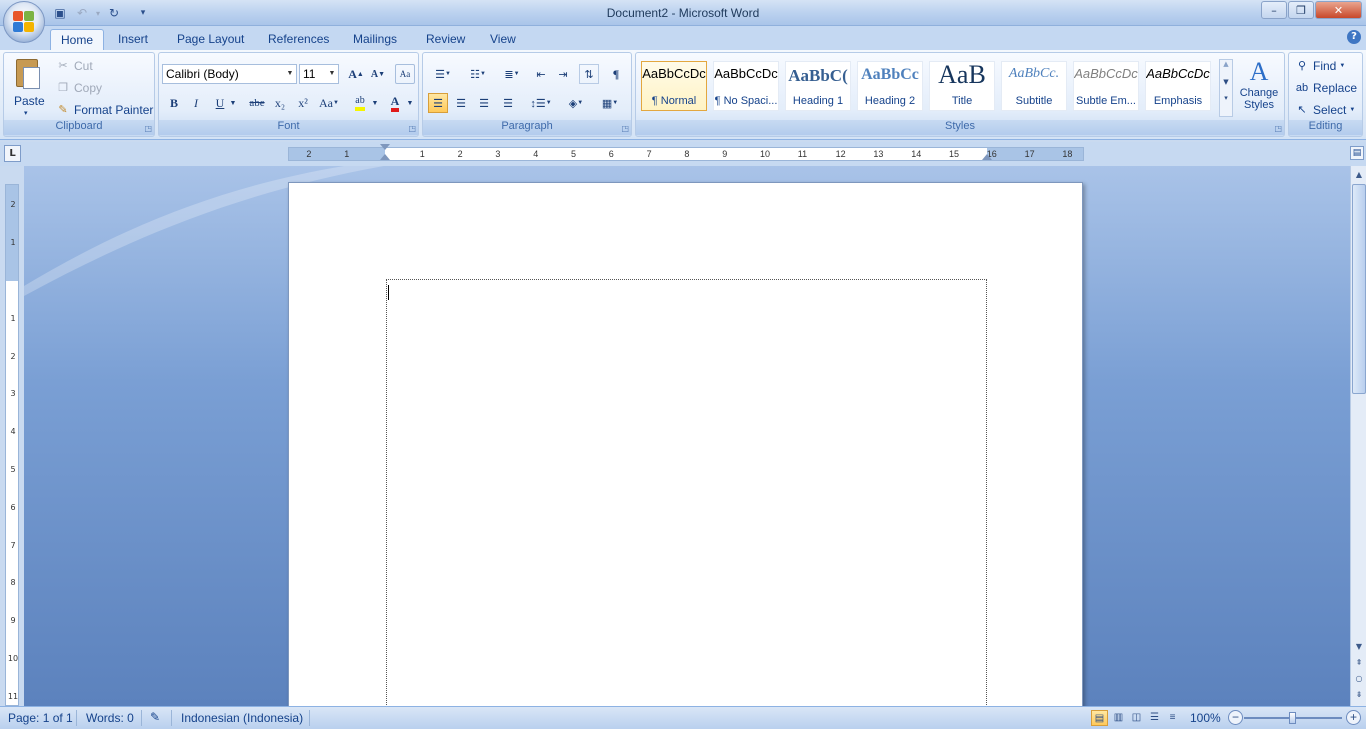 The height and width of the screenshot is (729, 1366). I want to click on scrollbar-thumb, so click(1359, 289).